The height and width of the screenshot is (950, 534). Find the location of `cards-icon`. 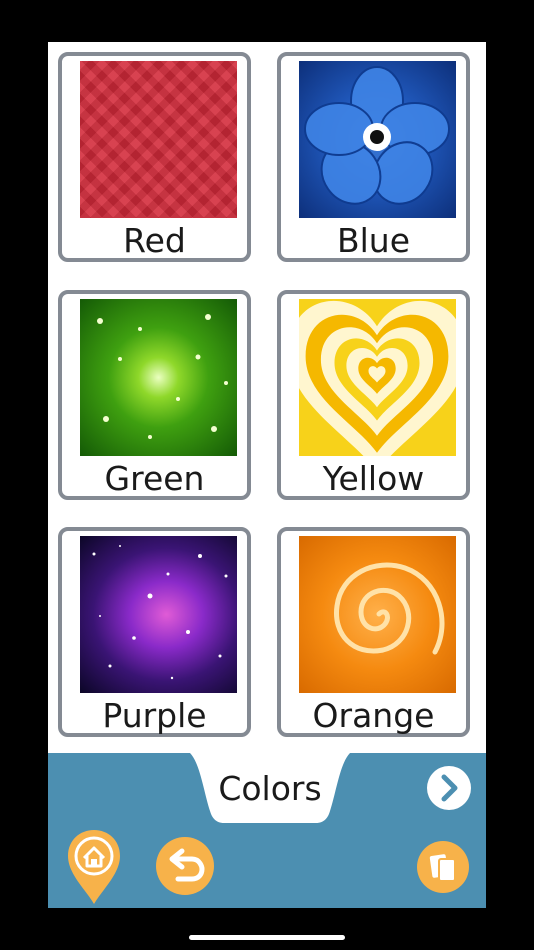

cards-icon is located at coordinates (442, 868).